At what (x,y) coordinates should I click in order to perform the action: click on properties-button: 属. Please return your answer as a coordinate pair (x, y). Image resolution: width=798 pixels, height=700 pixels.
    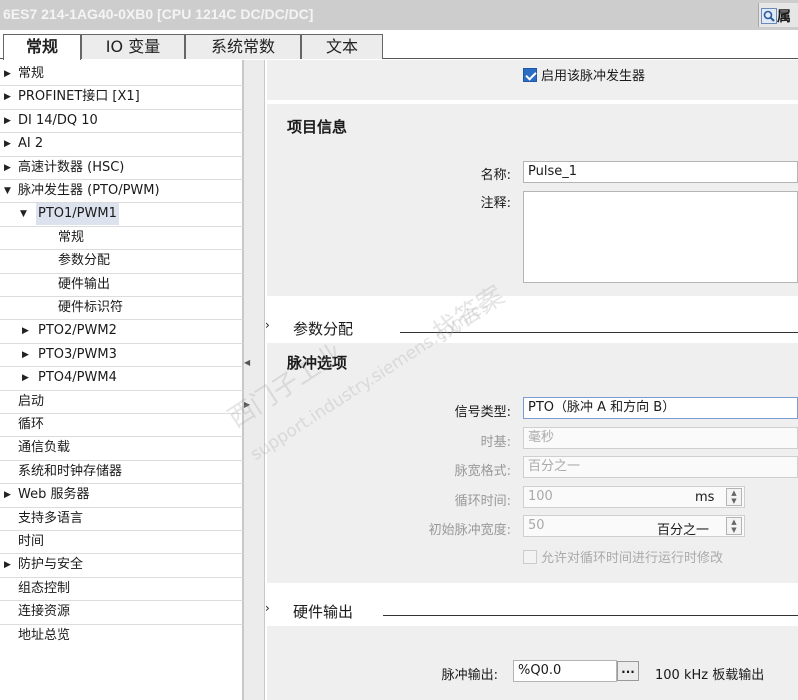
    Looking at the image, I should click on (778, 15).